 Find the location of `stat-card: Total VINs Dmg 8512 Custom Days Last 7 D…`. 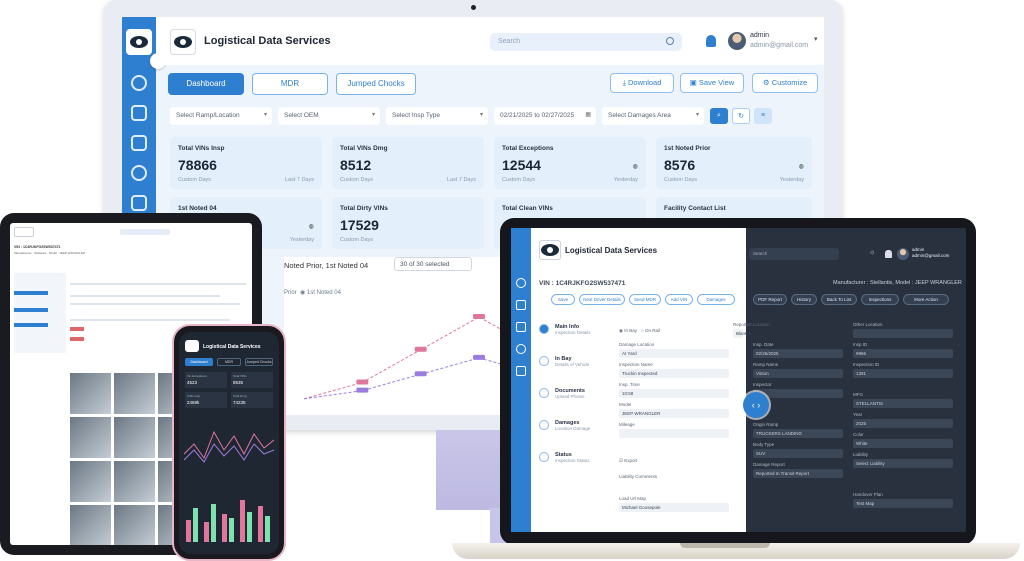

stat-card: Total VINs Dmg 8512 Custom Days Last 7 D… is located at coordinates (408, 163).